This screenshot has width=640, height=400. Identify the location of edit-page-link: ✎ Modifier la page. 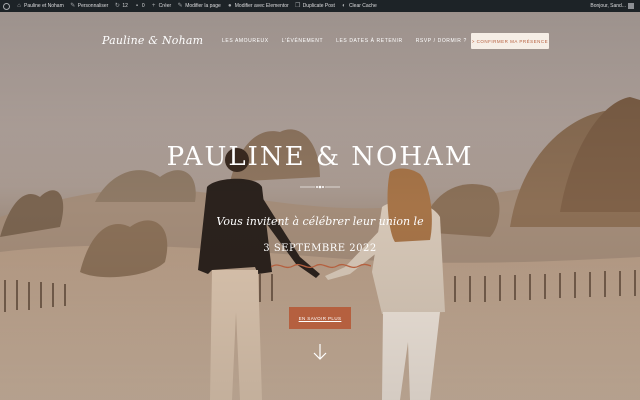
(199, 6).